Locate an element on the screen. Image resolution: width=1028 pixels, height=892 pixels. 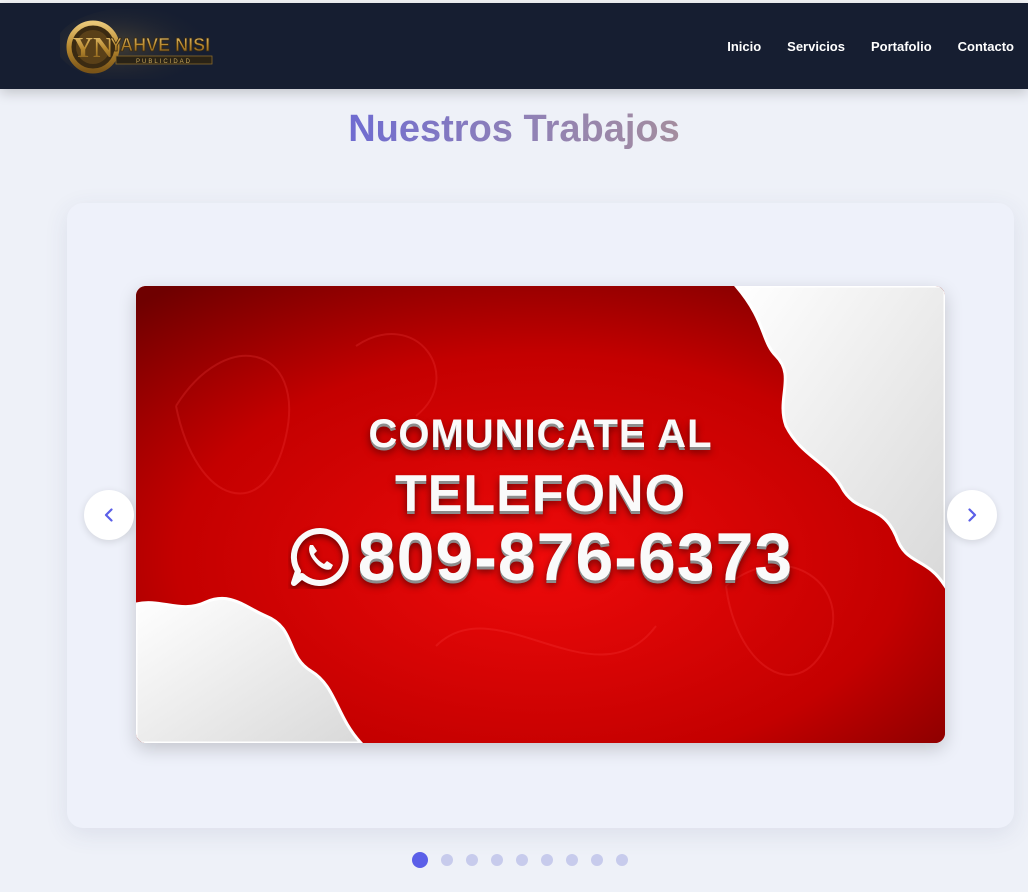
nav-link-inicio: Inicio is located at coordinates (744, 46).